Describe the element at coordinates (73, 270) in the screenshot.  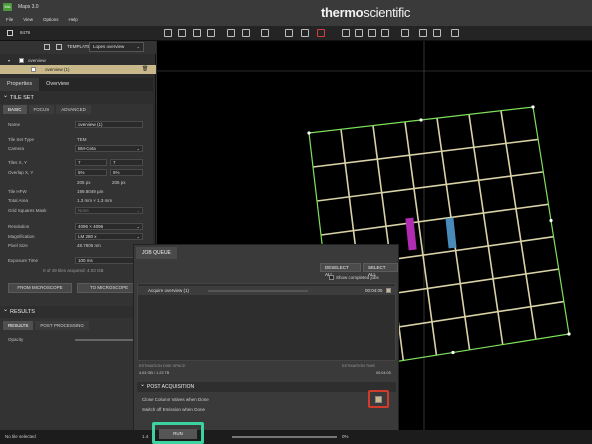
I see `tiles-acquired-text: 0 of 49 tiles acquired; 4.03 GB` at that location.